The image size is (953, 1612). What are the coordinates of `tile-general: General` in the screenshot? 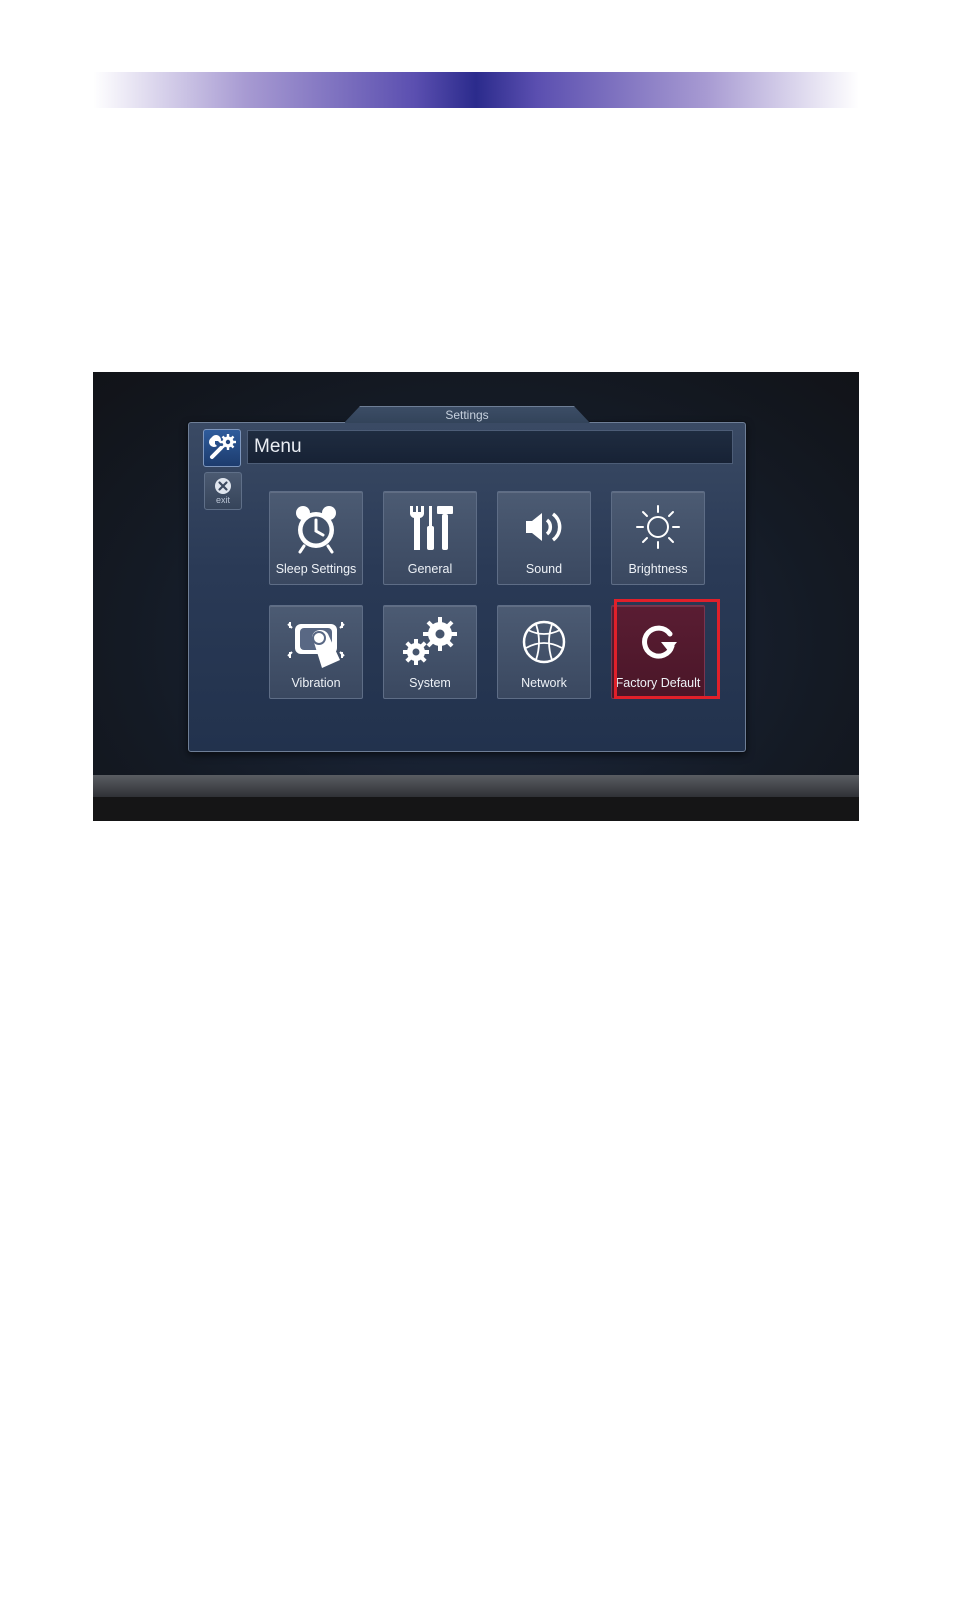 It's located at (430, 538).